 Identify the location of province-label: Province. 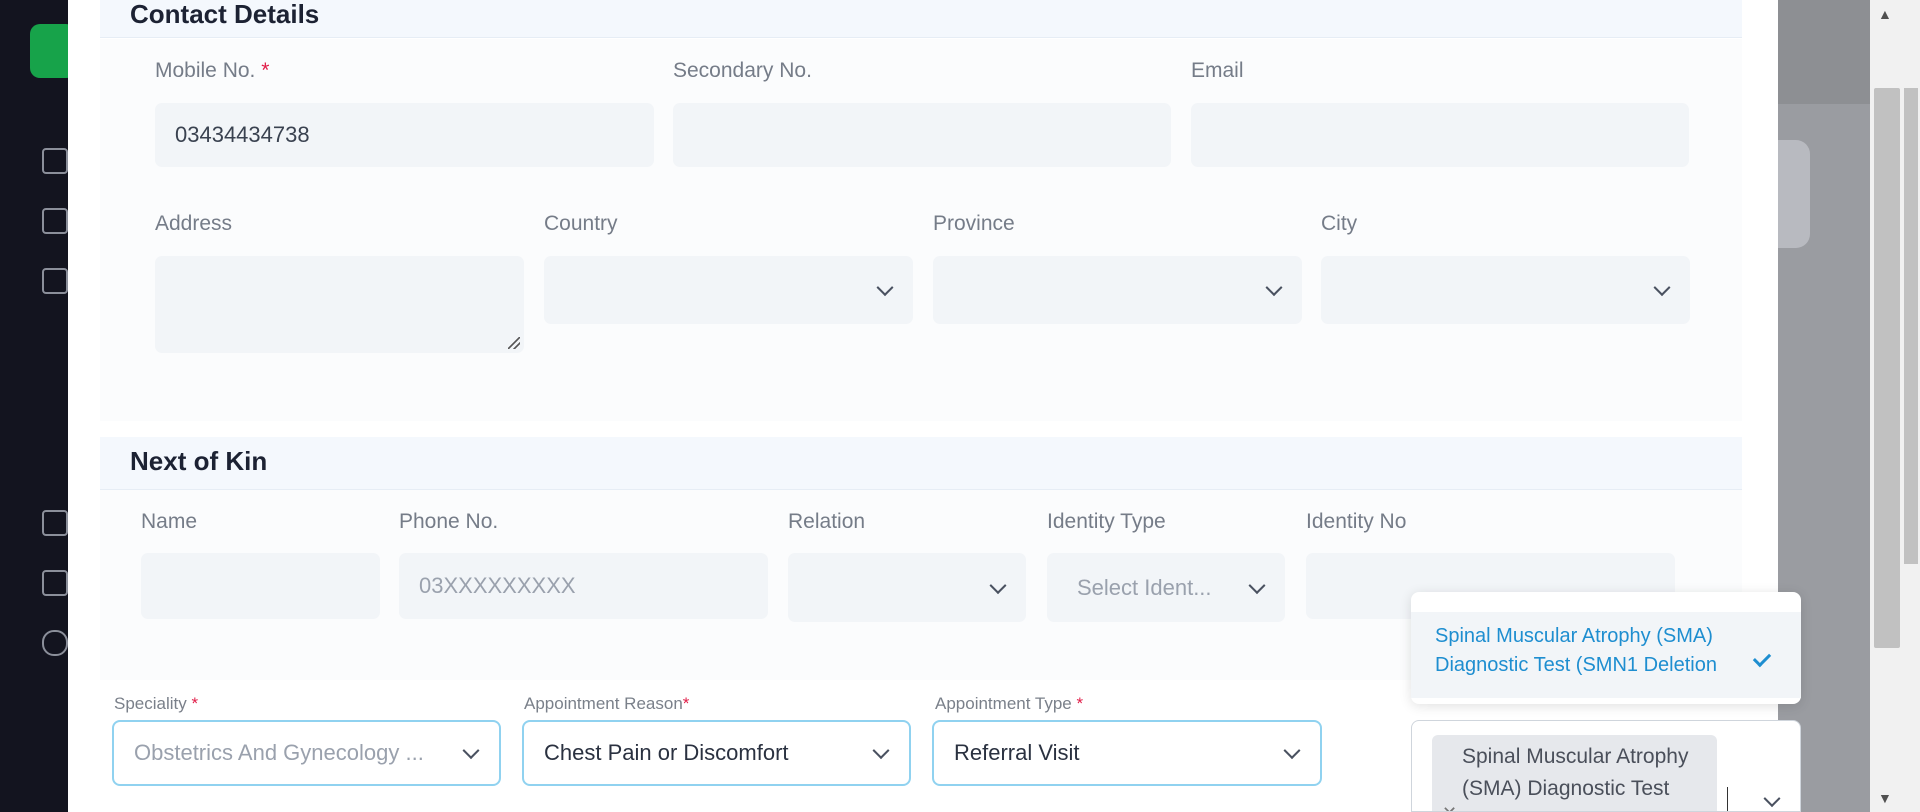
(974, 223).